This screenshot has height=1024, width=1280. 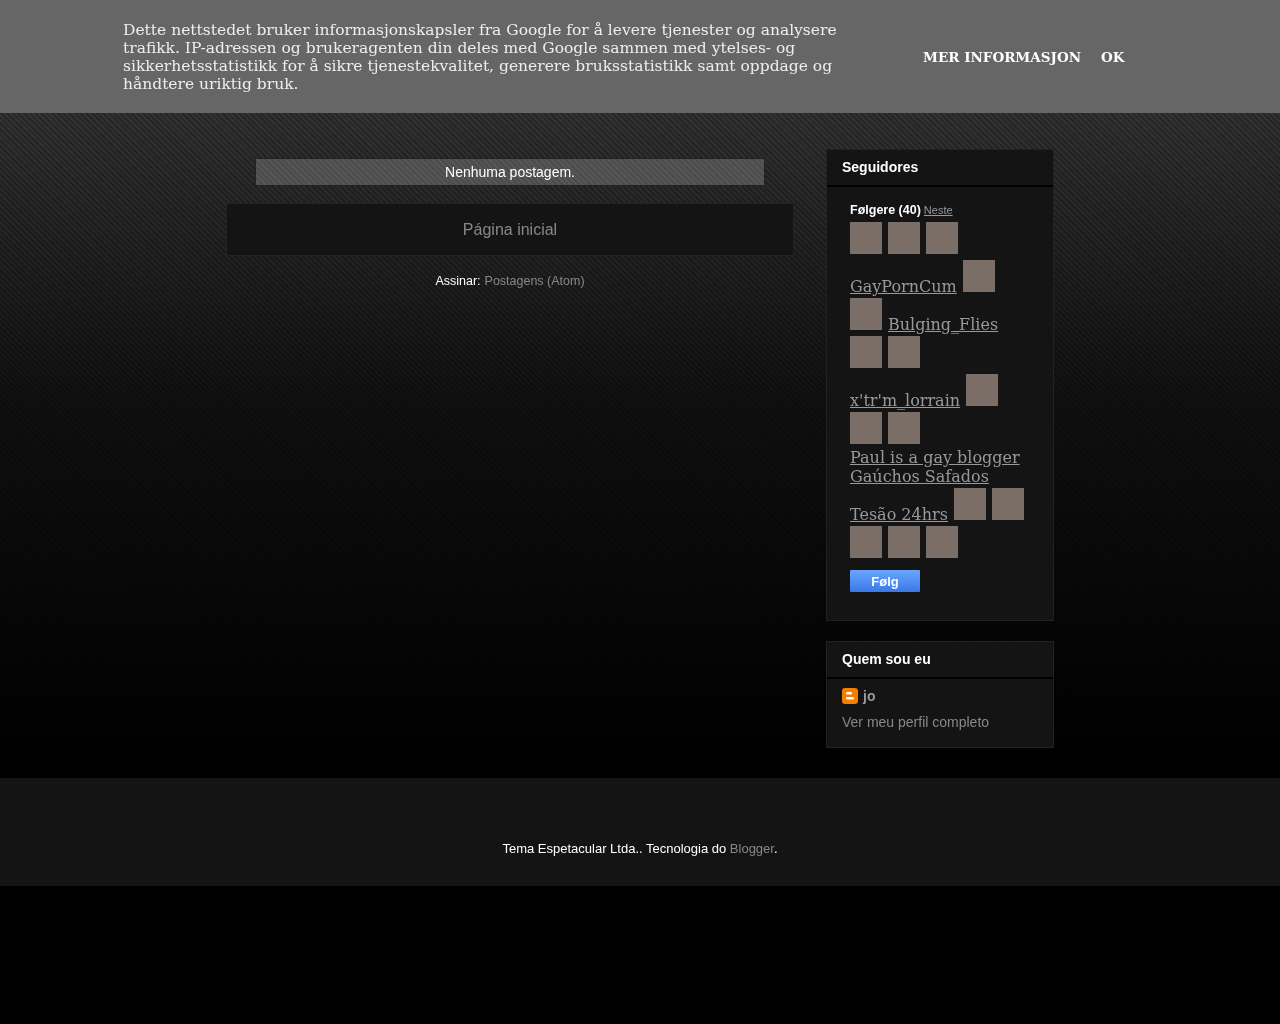 What do you see at coordinates (869, 696) in the screenshot?
I see `profile-name: jo` at bounding box center [869, 696].